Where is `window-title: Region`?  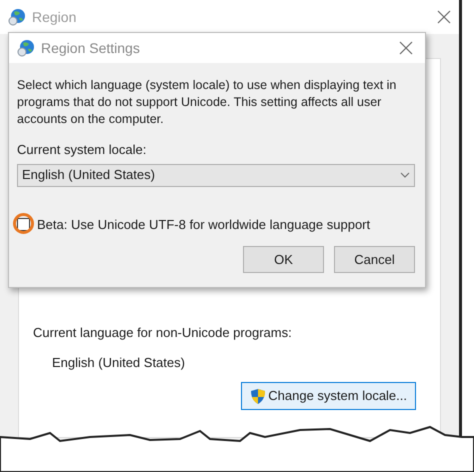 window-title: Region is located at coordinates (55, 17).